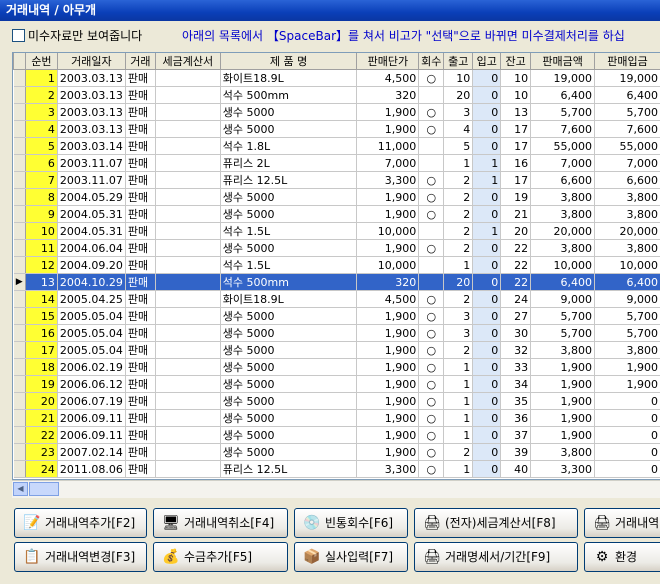 Image resolution: width=660 pixels, height=584 pixels. Describe the element at coordinates (336, 197) in the screenshot. I see `table-row: 8 2004.05.29 판매 생수 5000 1,900 ○ 2 0 19 3,800 3,800` at that location.